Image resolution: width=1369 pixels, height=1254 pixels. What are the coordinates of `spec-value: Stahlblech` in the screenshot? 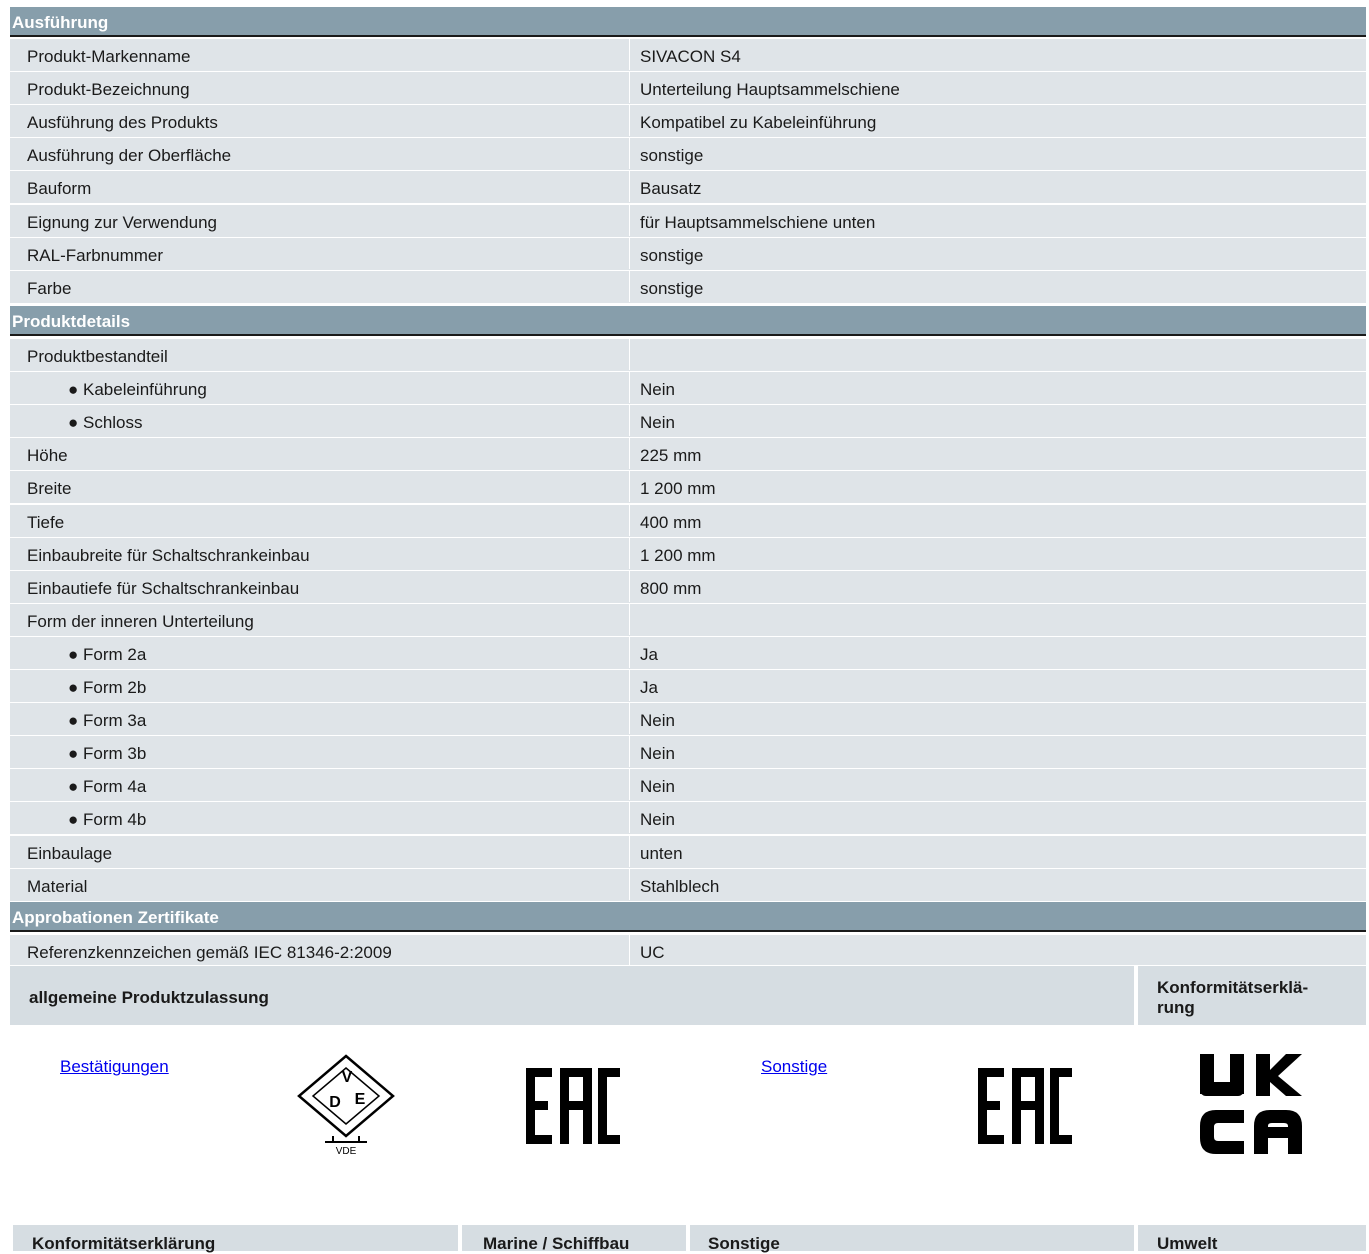 It's located at (680, 886).